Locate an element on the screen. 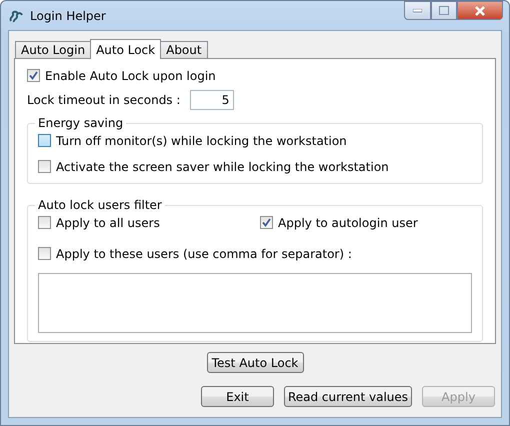  timeout-field: 5 is located at coordinates (212, 100).